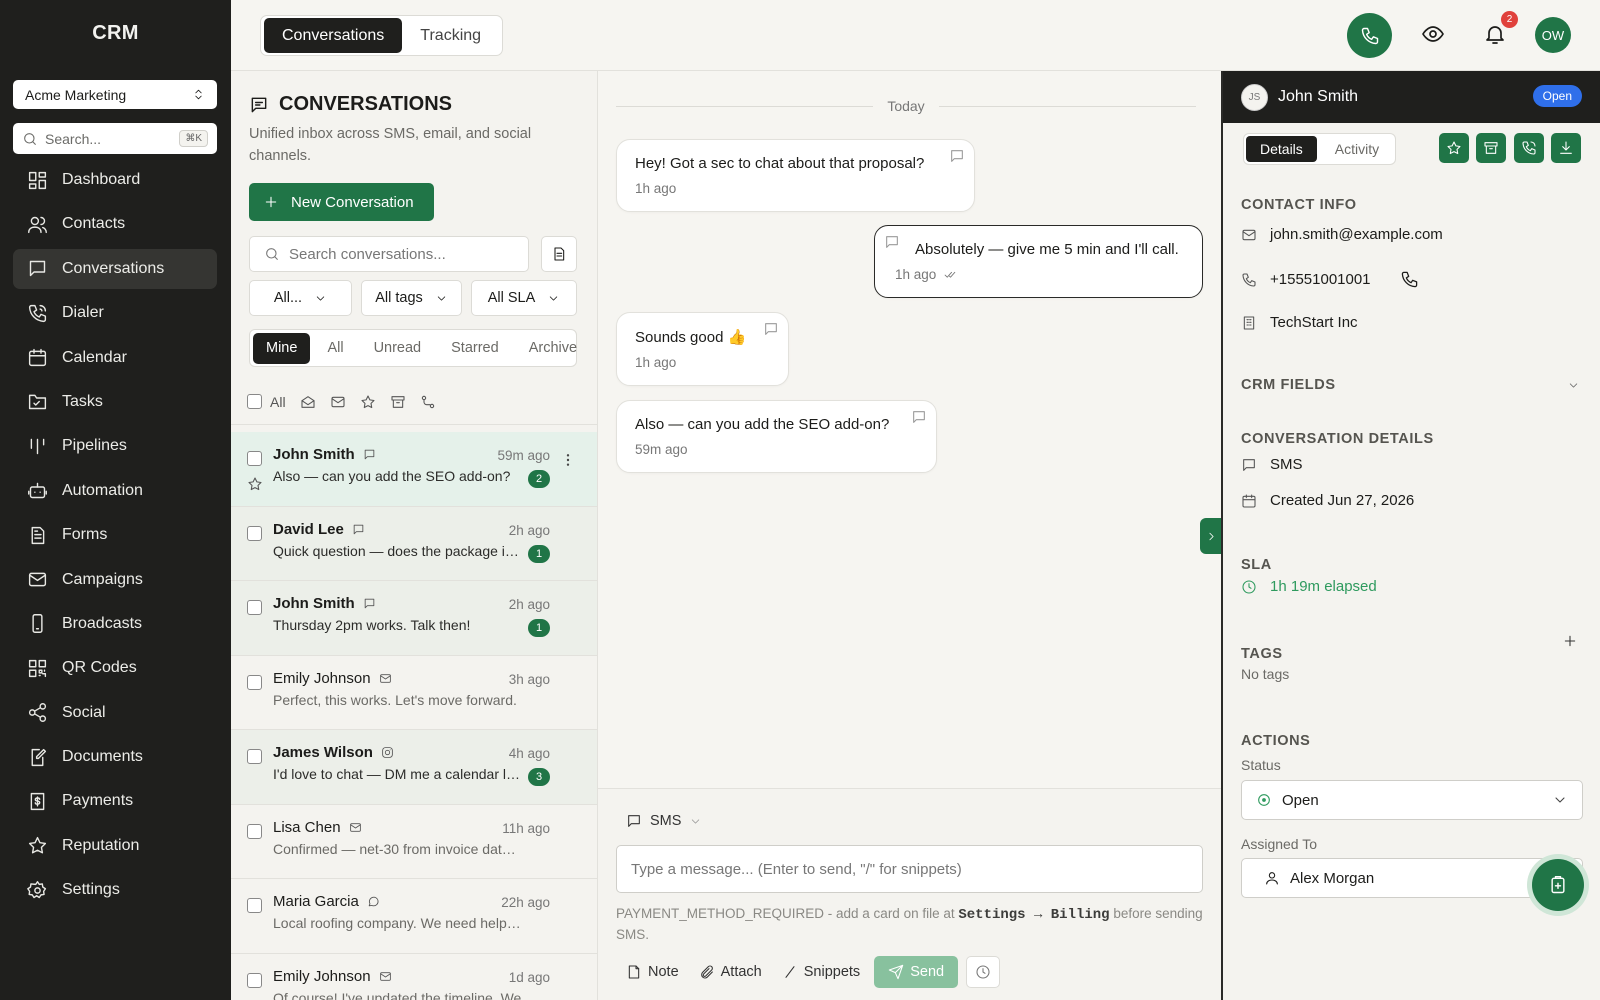 The width and height of the screenshot is (1600, 1000). What do you see at coordinates (335, 348) in the screenshot?
I see `segment-all: All` at bounding box center [335, 348].